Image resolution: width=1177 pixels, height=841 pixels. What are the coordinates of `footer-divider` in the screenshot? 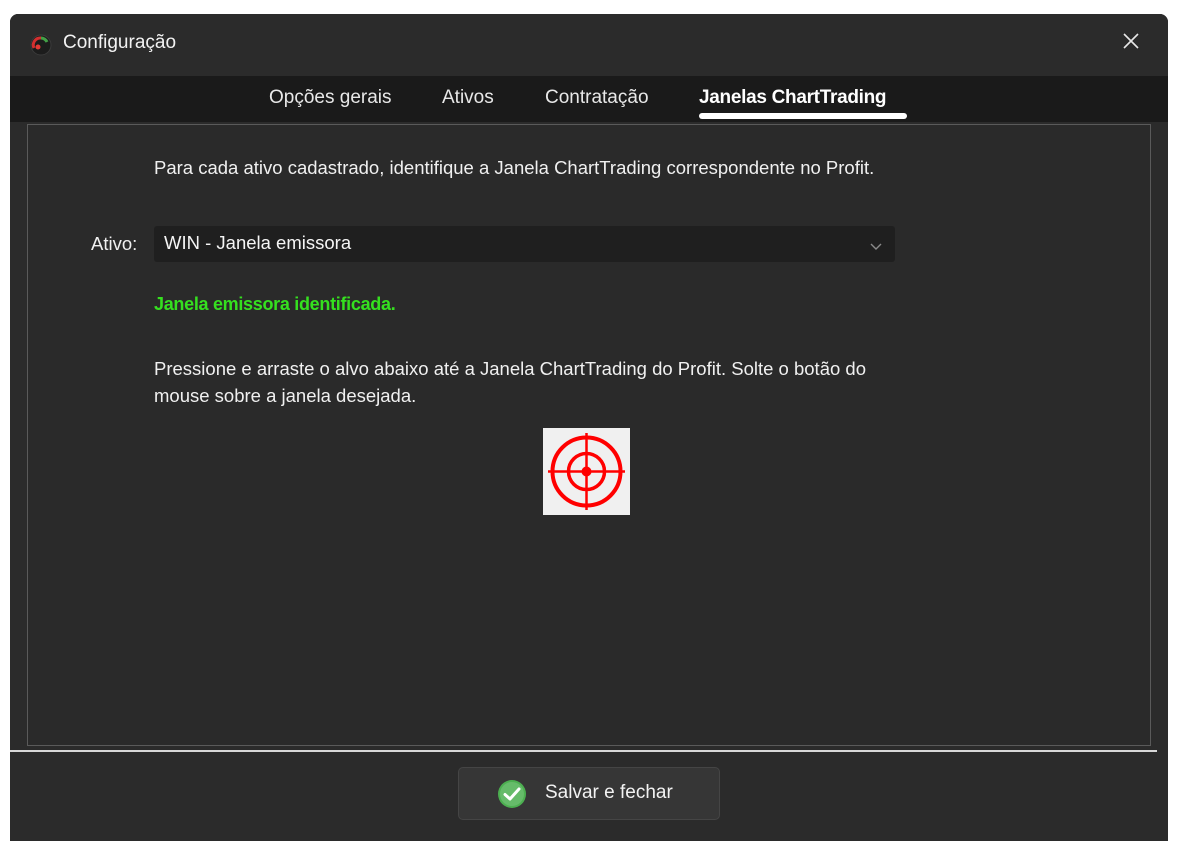 It's located at (583, 751).